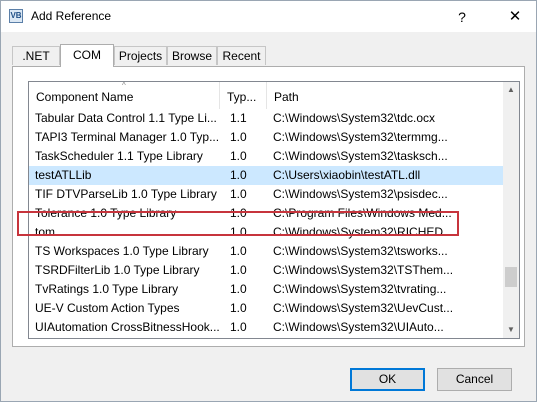 The width and height of the screenshot is (537, 402). I want to click on component-name: tom, so click(45, 232).